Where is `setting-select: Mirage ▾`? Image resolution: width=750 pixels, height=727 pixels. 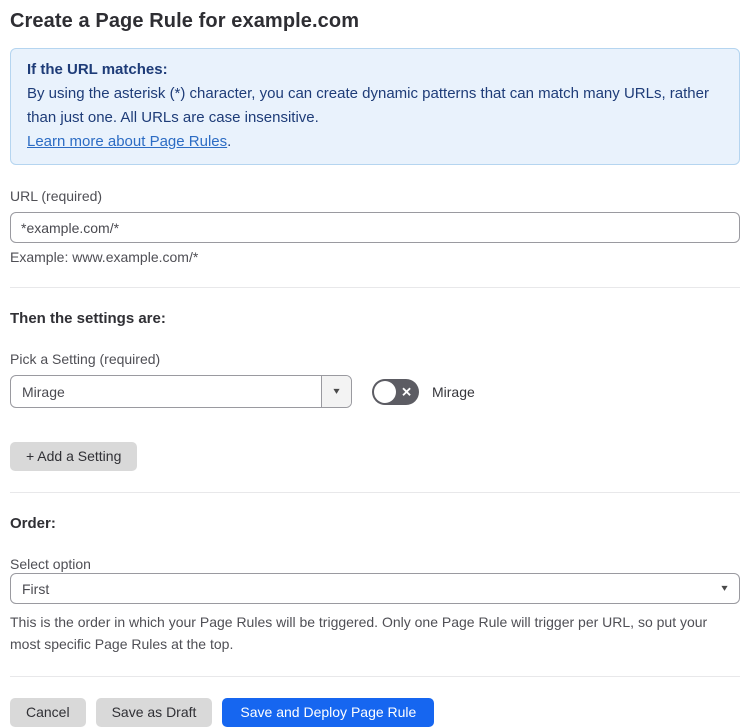
setting-select: Mirage ▾ is located at coordinates (181, 391).